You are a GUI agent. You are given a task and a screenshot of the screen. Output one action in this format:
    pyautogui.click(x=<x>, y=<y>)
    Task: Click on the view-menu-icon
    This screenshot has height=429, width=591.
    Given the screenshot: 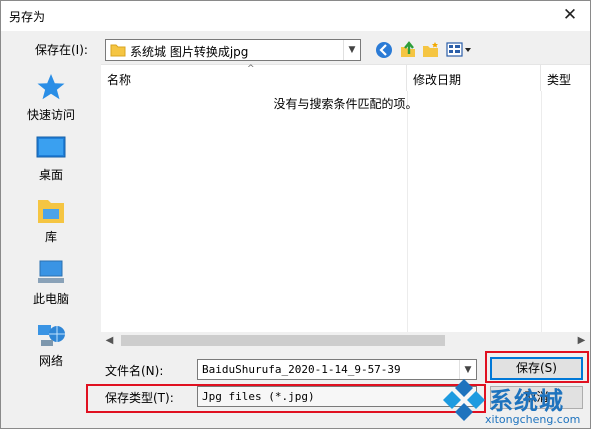 What is the action you would take?
    pyautogui.click(x=459, y=50)
    